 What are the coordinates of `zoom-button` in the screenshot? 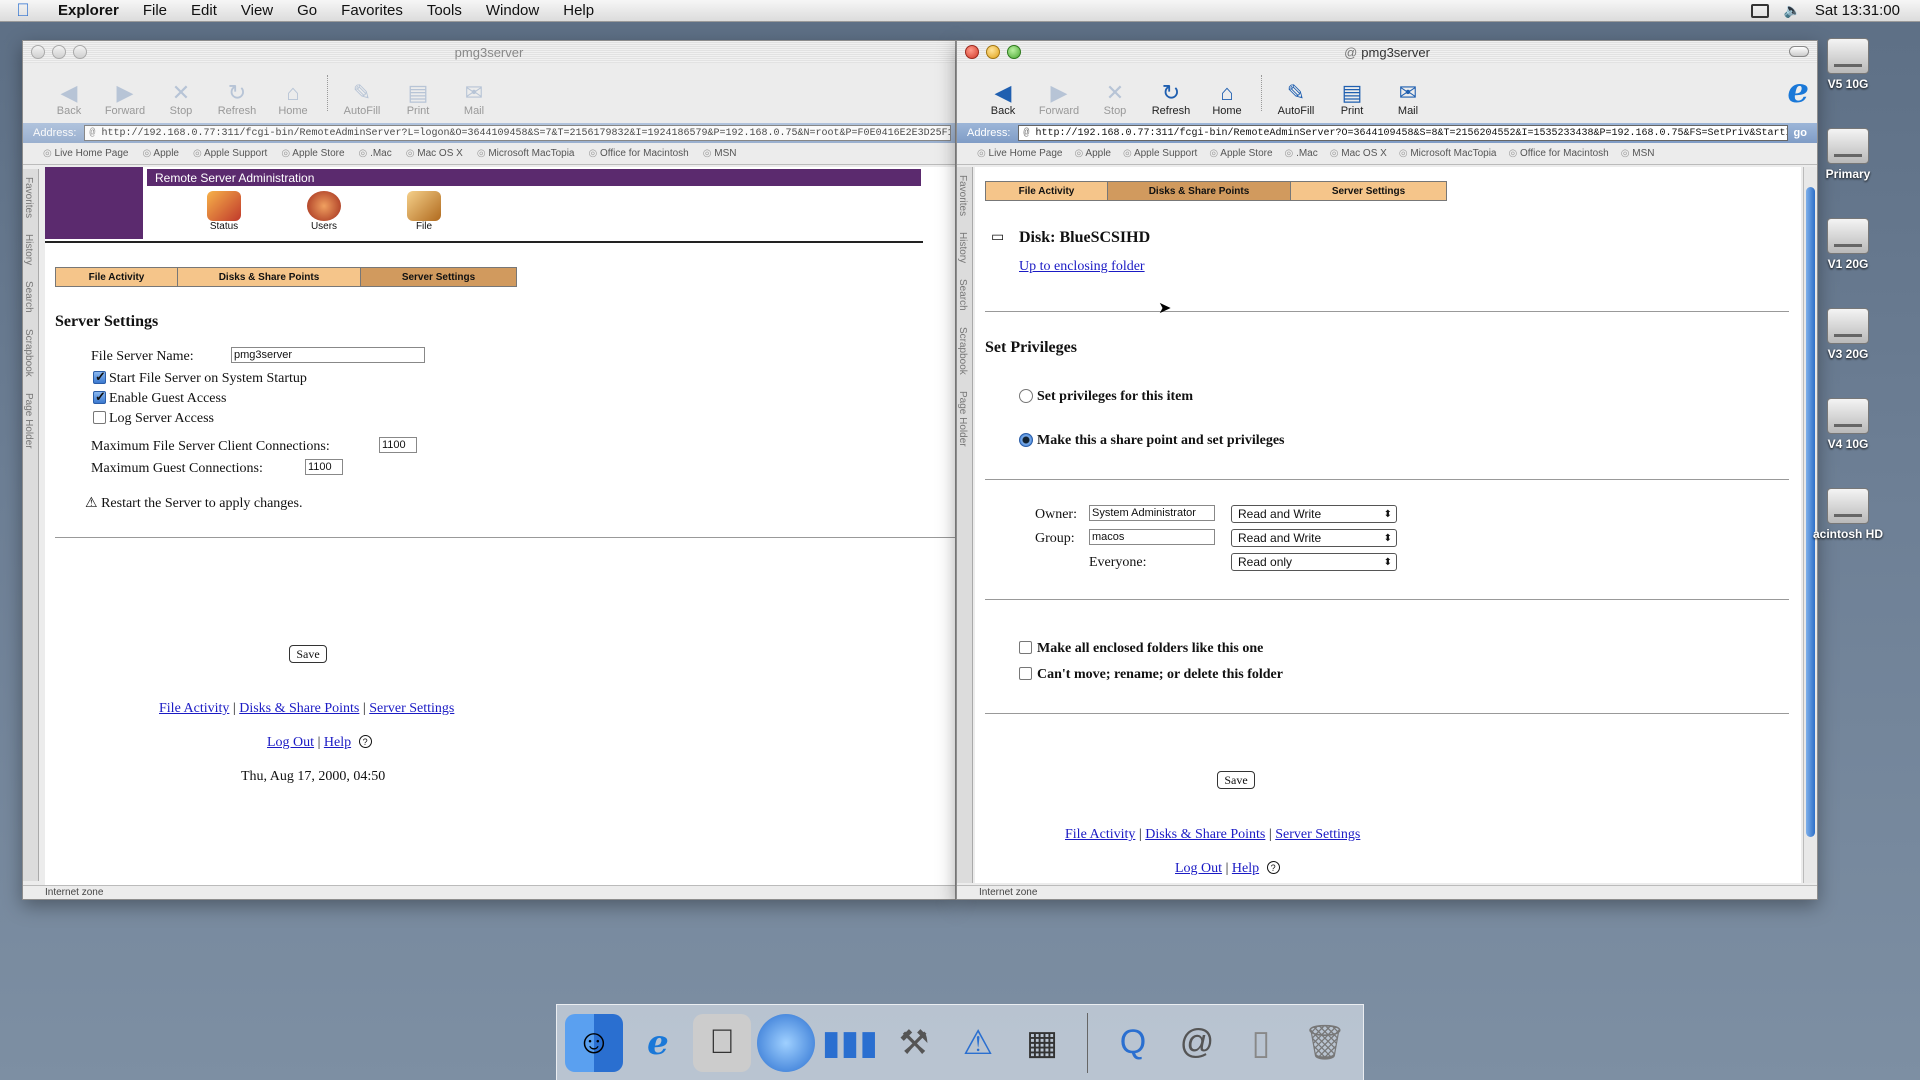 It's located at (1014, 52).